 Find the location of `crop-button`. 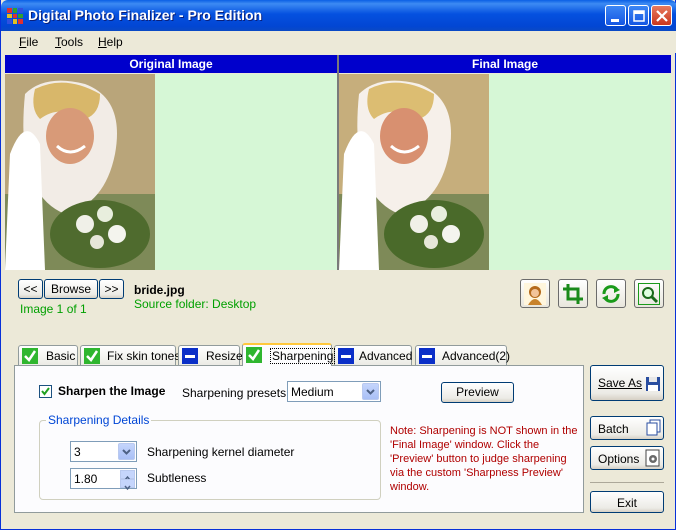

crop-button is located at coordinates (573, 293).